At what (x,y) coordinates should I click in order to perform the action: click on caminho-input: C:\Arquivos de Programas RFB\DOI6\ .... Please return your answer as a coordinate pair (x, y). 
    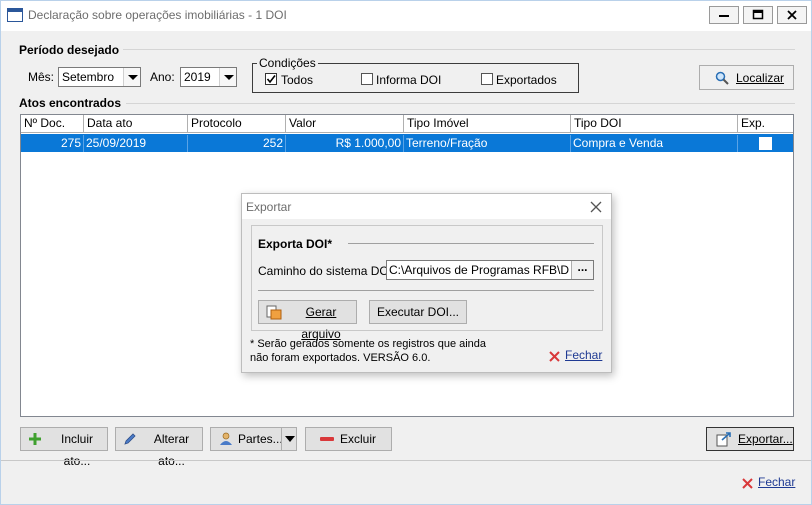
    Looking at the image, I should click on (490, 270).